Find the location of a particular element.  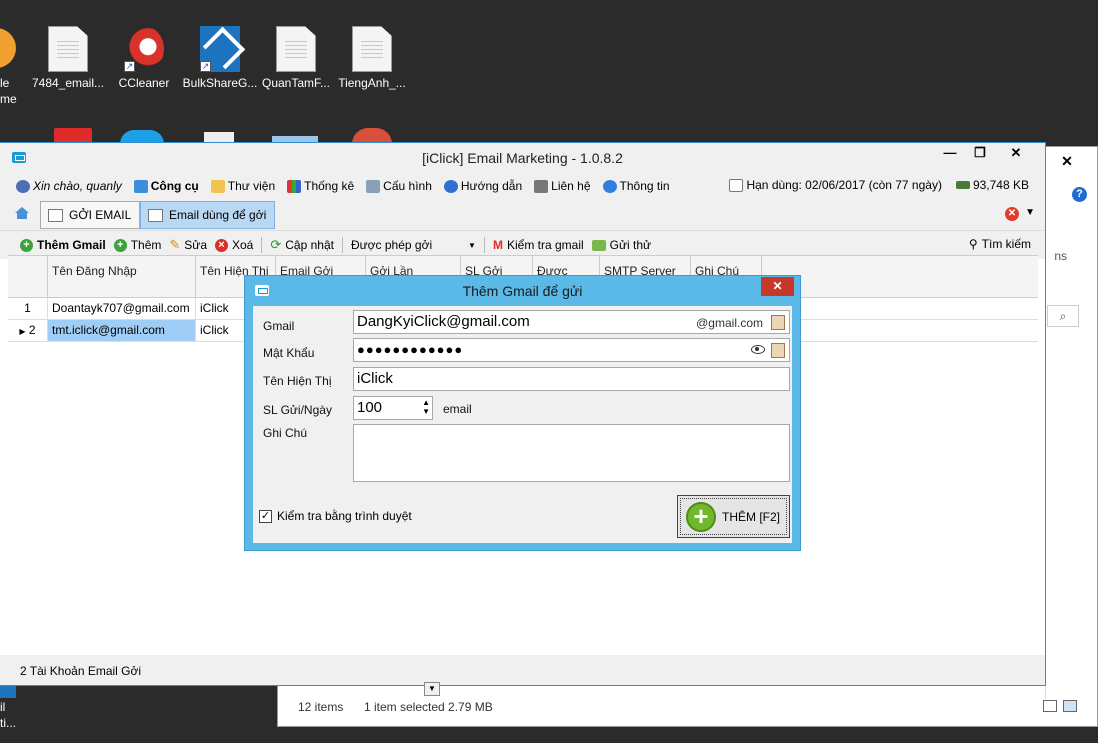

notes-label: Ghi Chú is located at coordinates (285, 433).